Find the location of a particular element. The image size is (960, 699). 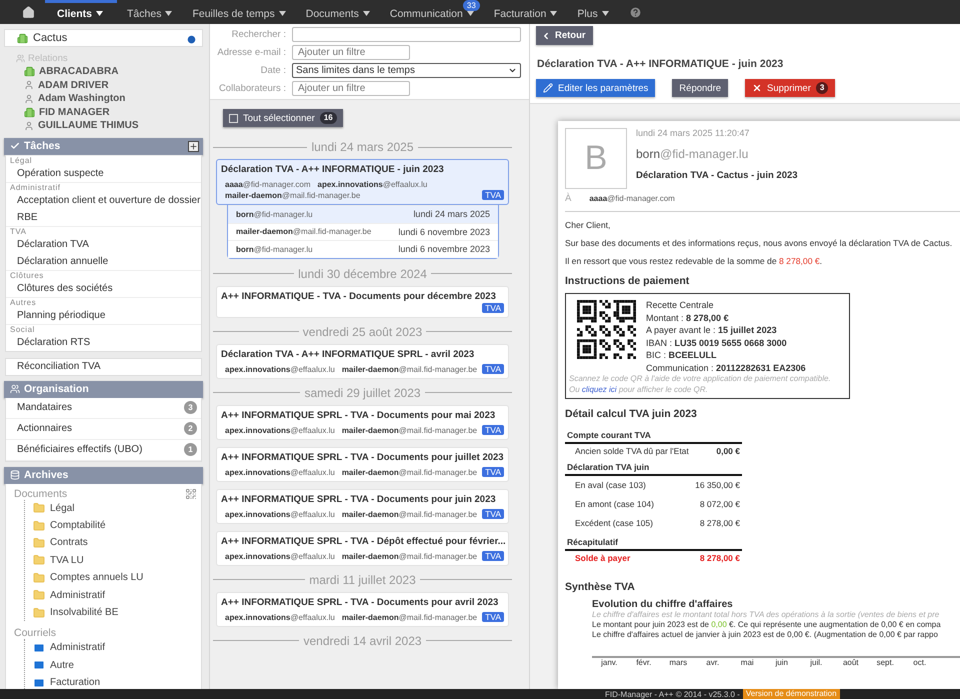

archive-folder: TVA LU is located at coordinates (113, 561).